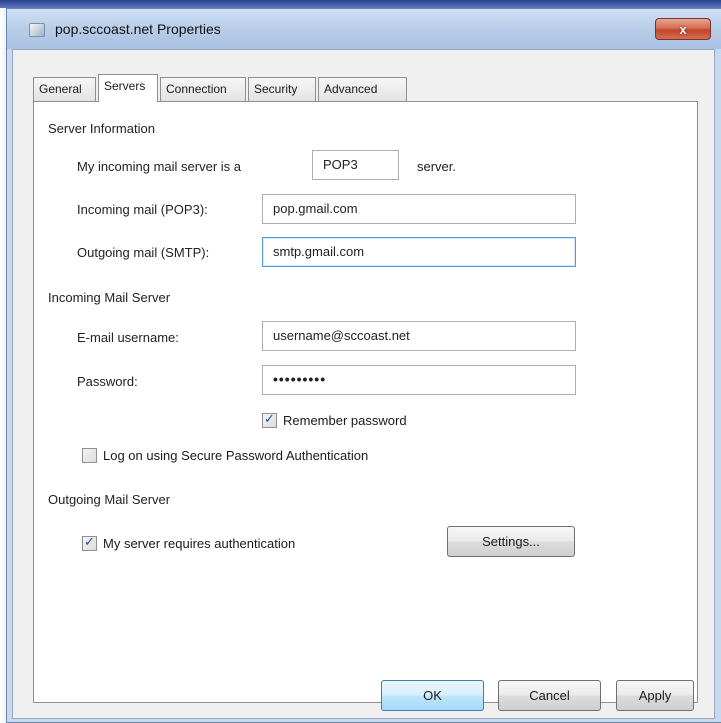 The image size is (721, 723). I want to click on password-field: •••••••••, so click(419, 380).